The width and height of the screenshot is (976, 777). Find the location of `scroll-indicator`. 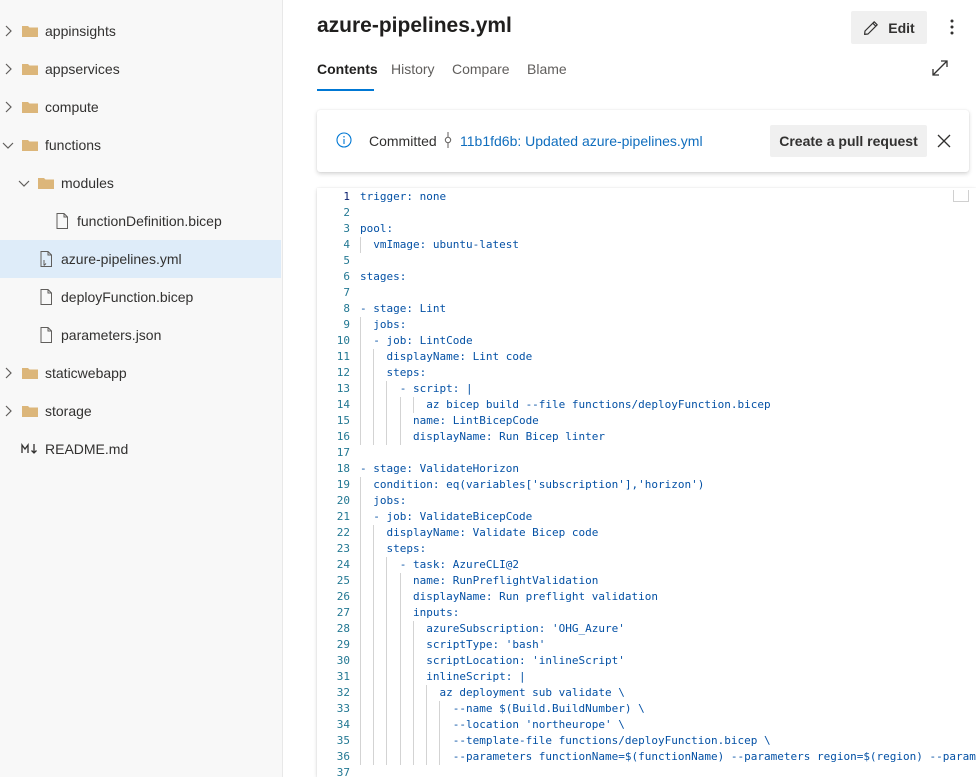

scroll-indicator is located at coordinates (961, 196).